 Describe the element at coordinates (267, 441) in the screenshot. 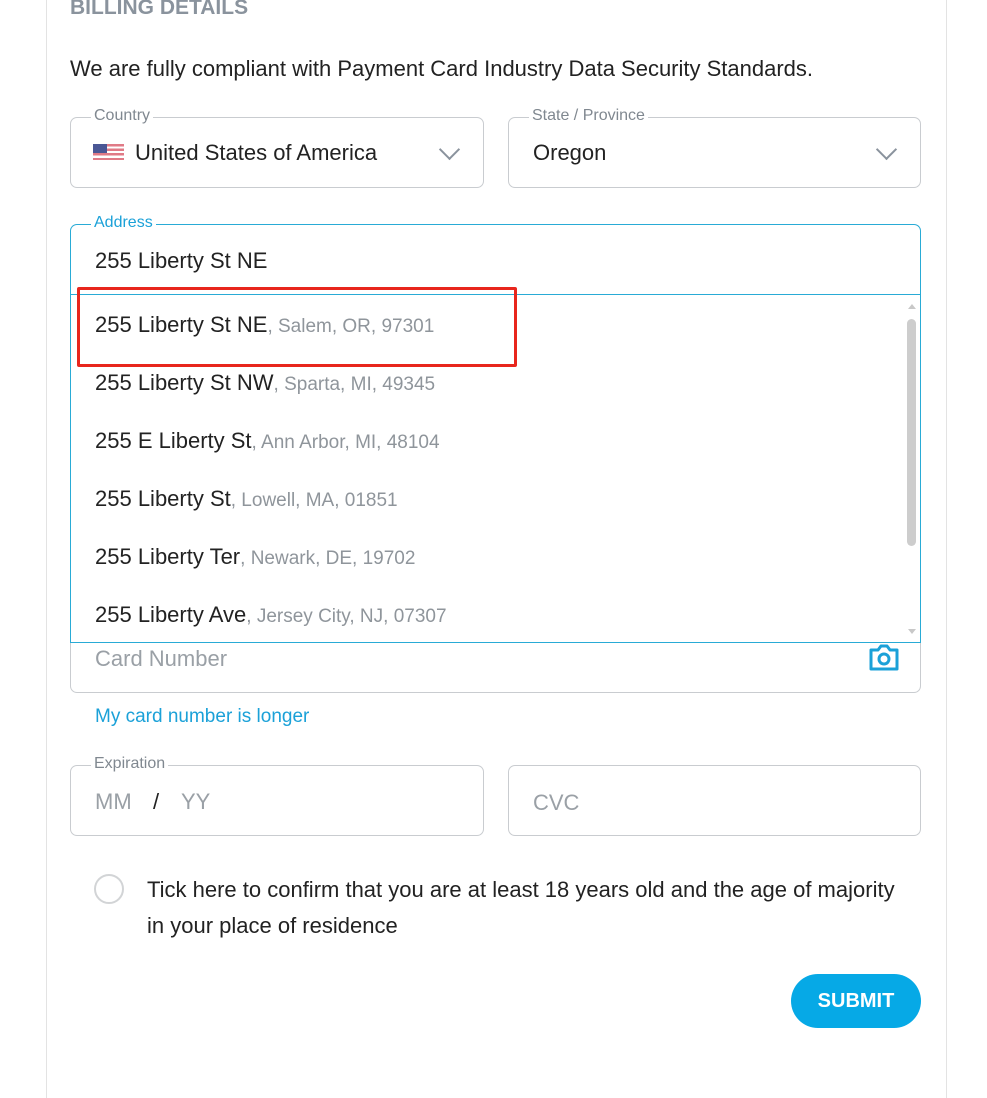

I see `suggestion-item: 255 E Liberty St, Ann Arbor, MI, 48104` at that location.